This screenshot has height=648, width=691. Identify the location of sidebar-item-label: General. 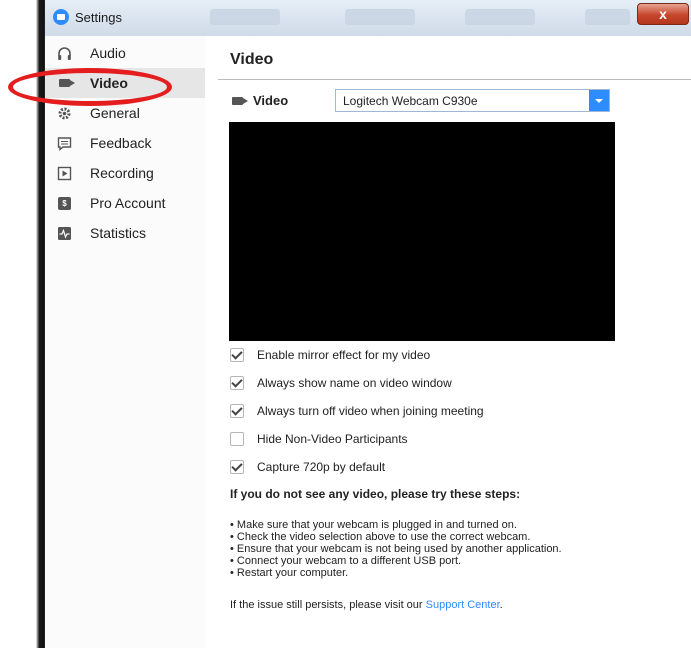
(115, 113).